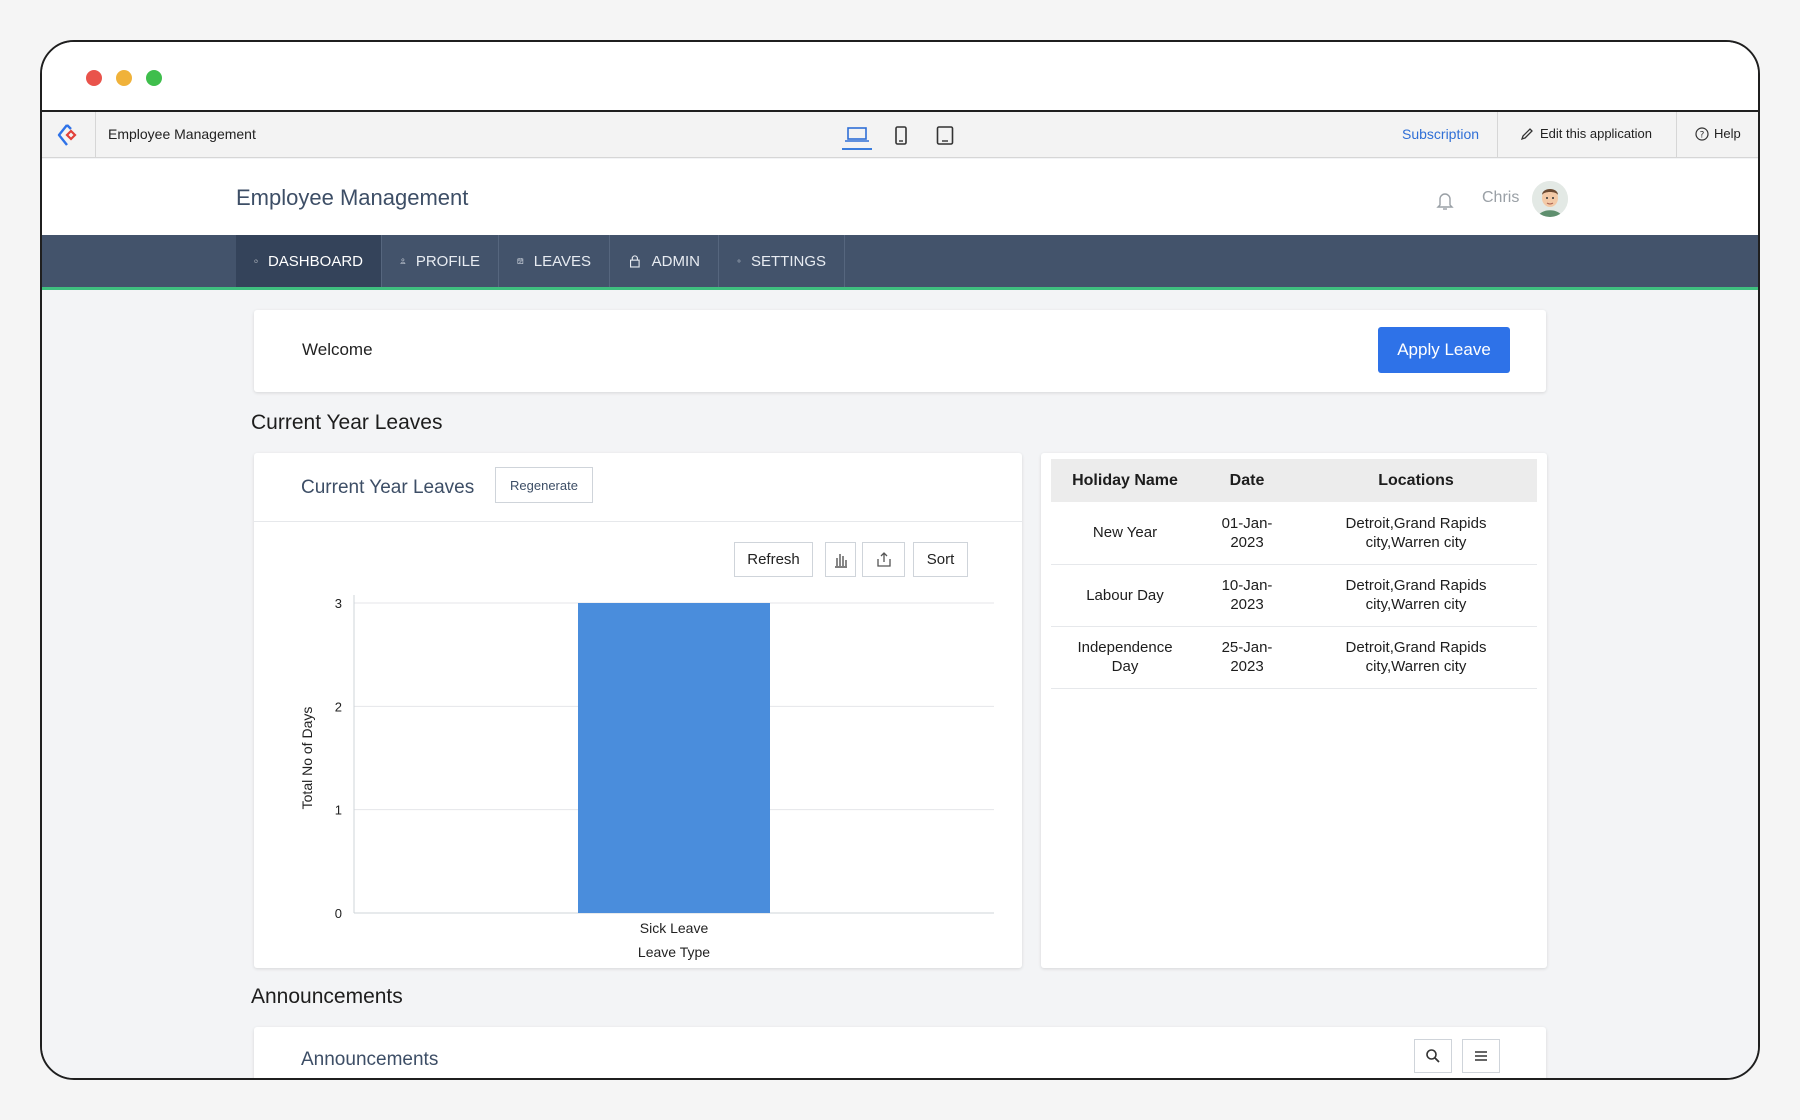  I want to click on menu-icon, so click(1481, 1056).